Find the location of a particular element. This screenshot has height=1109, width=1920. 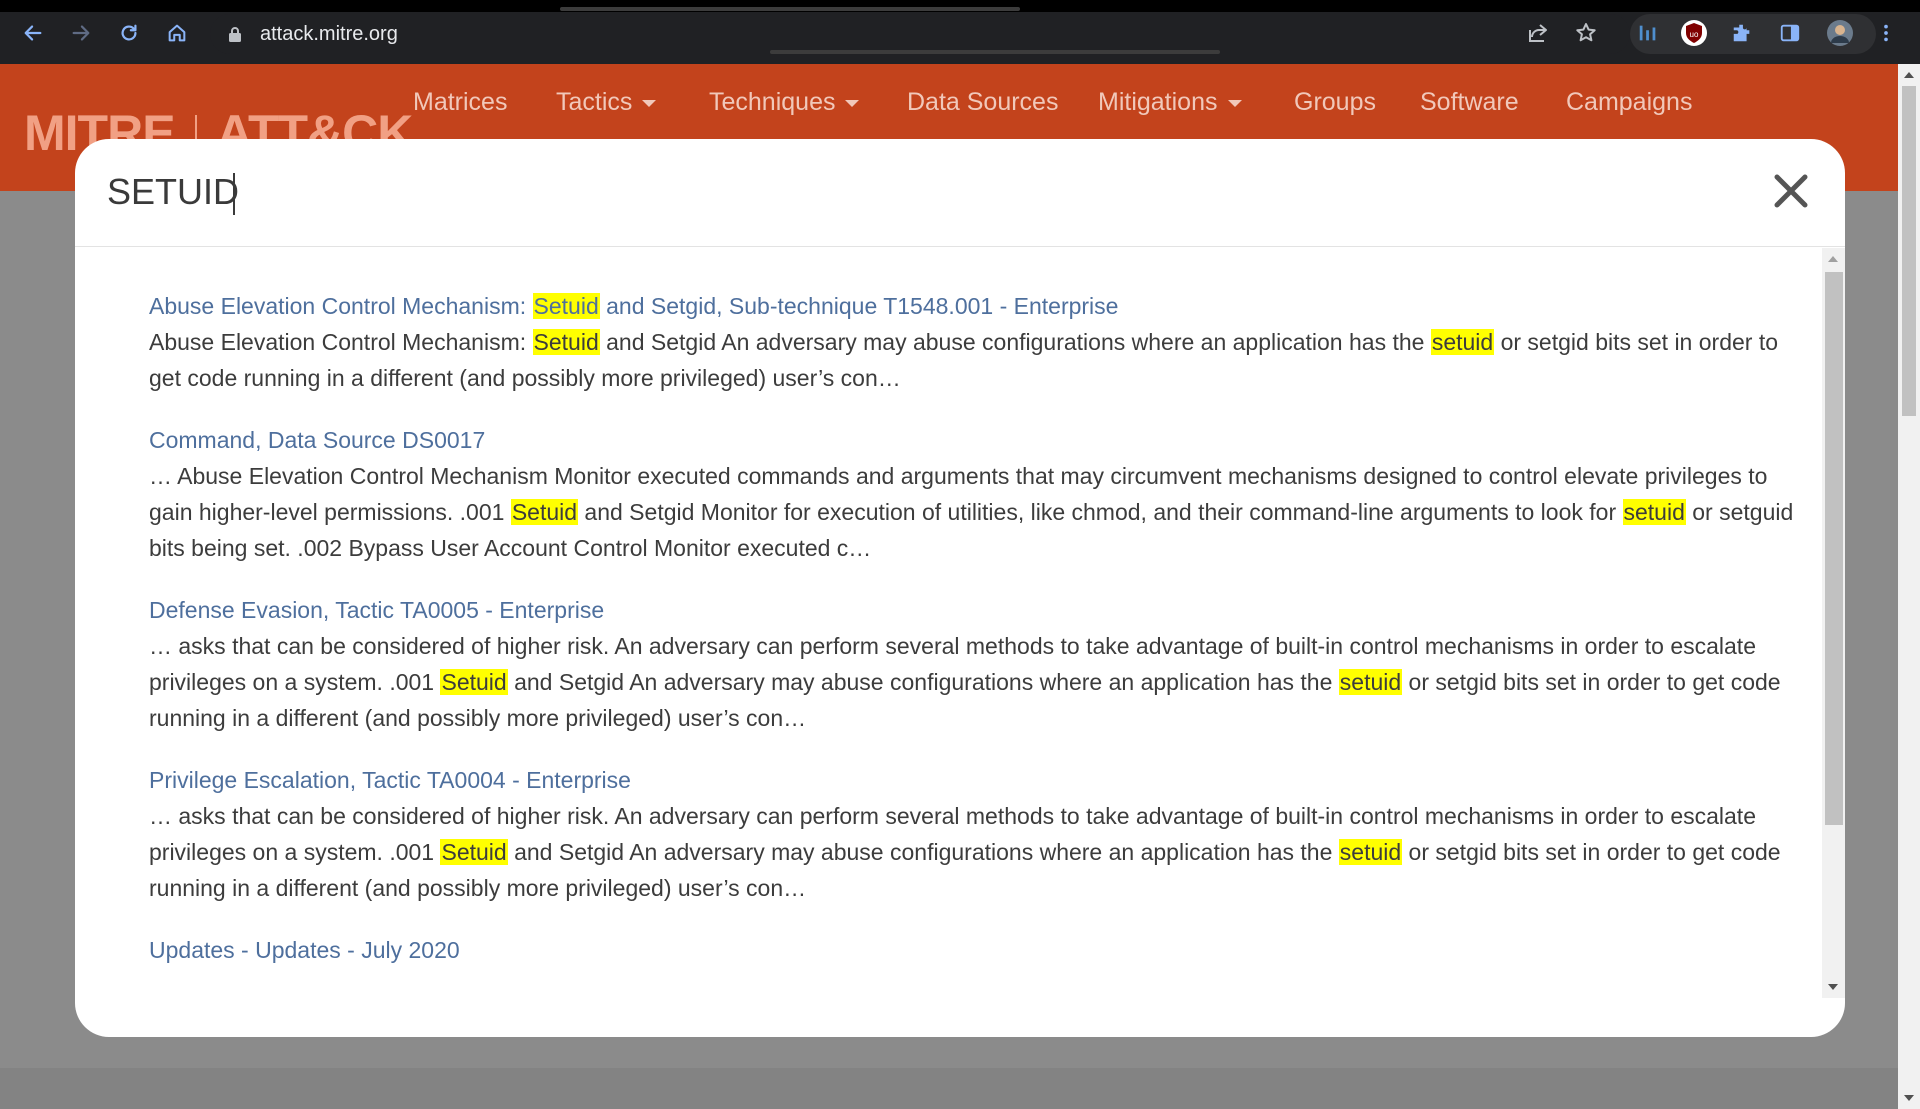

nav-label: Mitigations is located at coordinates (1158, 102).